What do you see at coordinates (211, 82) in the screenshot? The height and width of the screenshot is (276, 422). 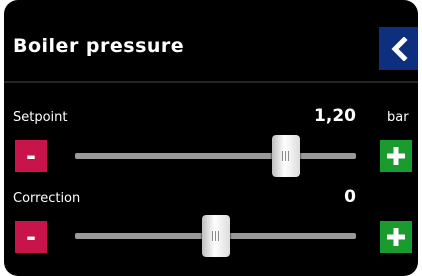 I see `header-divider` at bounding box center [211, 82].